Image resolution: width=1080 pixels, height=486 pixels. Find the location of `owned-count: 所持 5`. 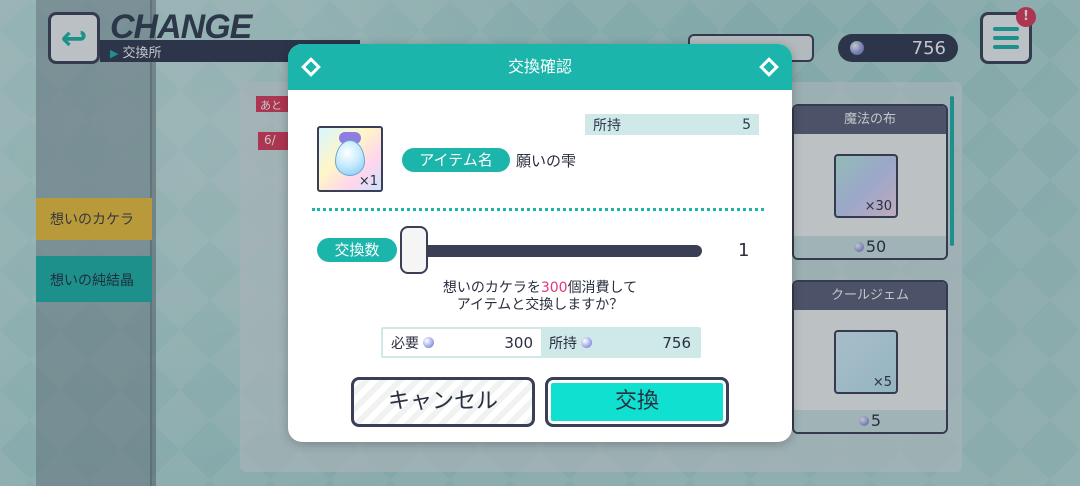

owned-count: 所持 5 is located at coordinates (672, 124).